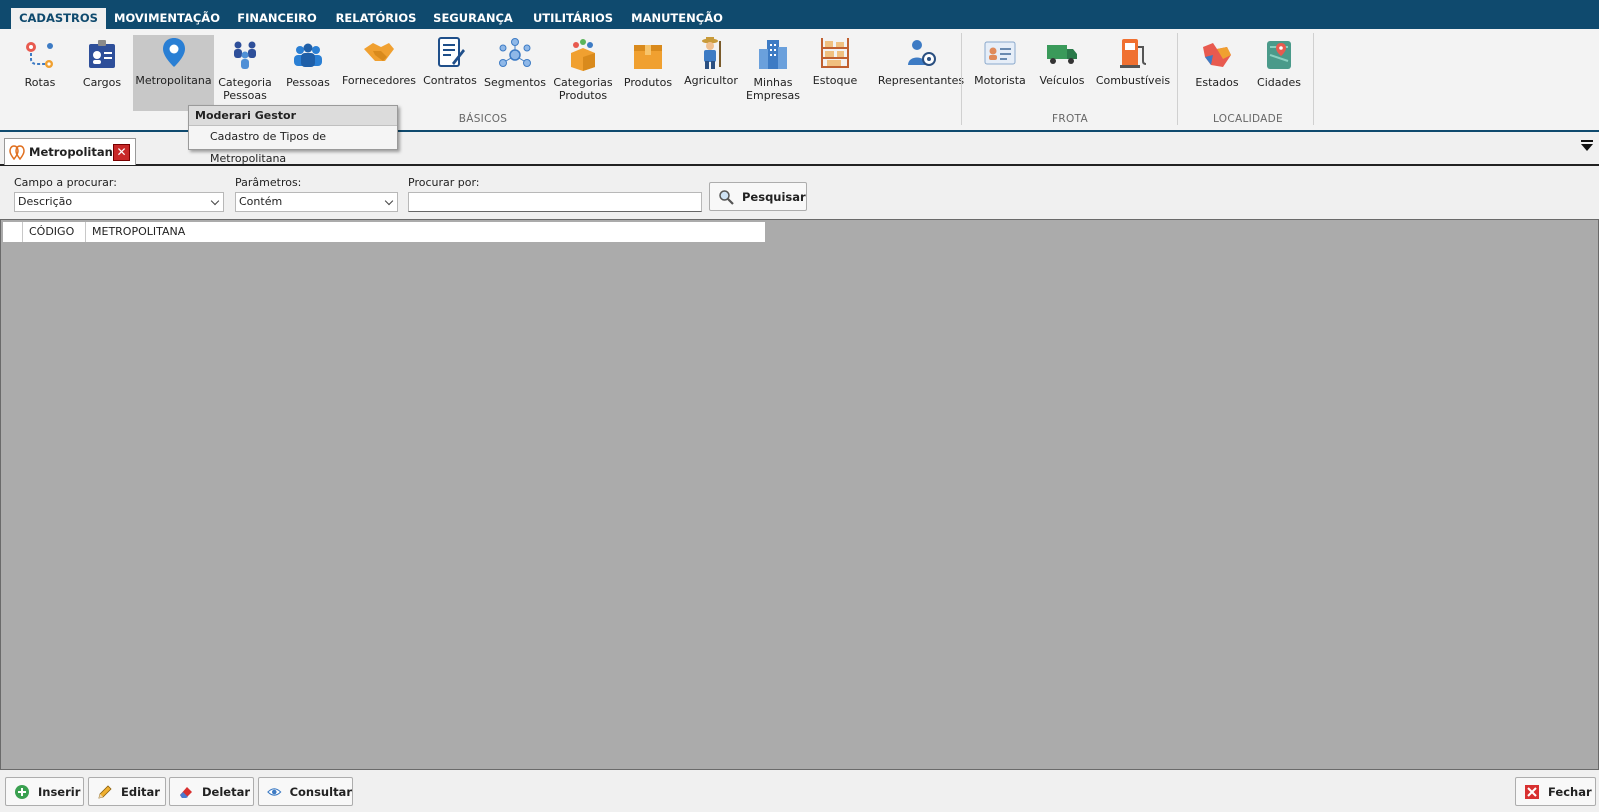 The height and width of the screenshot is (812, 1599). I want to click on fechar-label: Fechar, so click(1570, 791).